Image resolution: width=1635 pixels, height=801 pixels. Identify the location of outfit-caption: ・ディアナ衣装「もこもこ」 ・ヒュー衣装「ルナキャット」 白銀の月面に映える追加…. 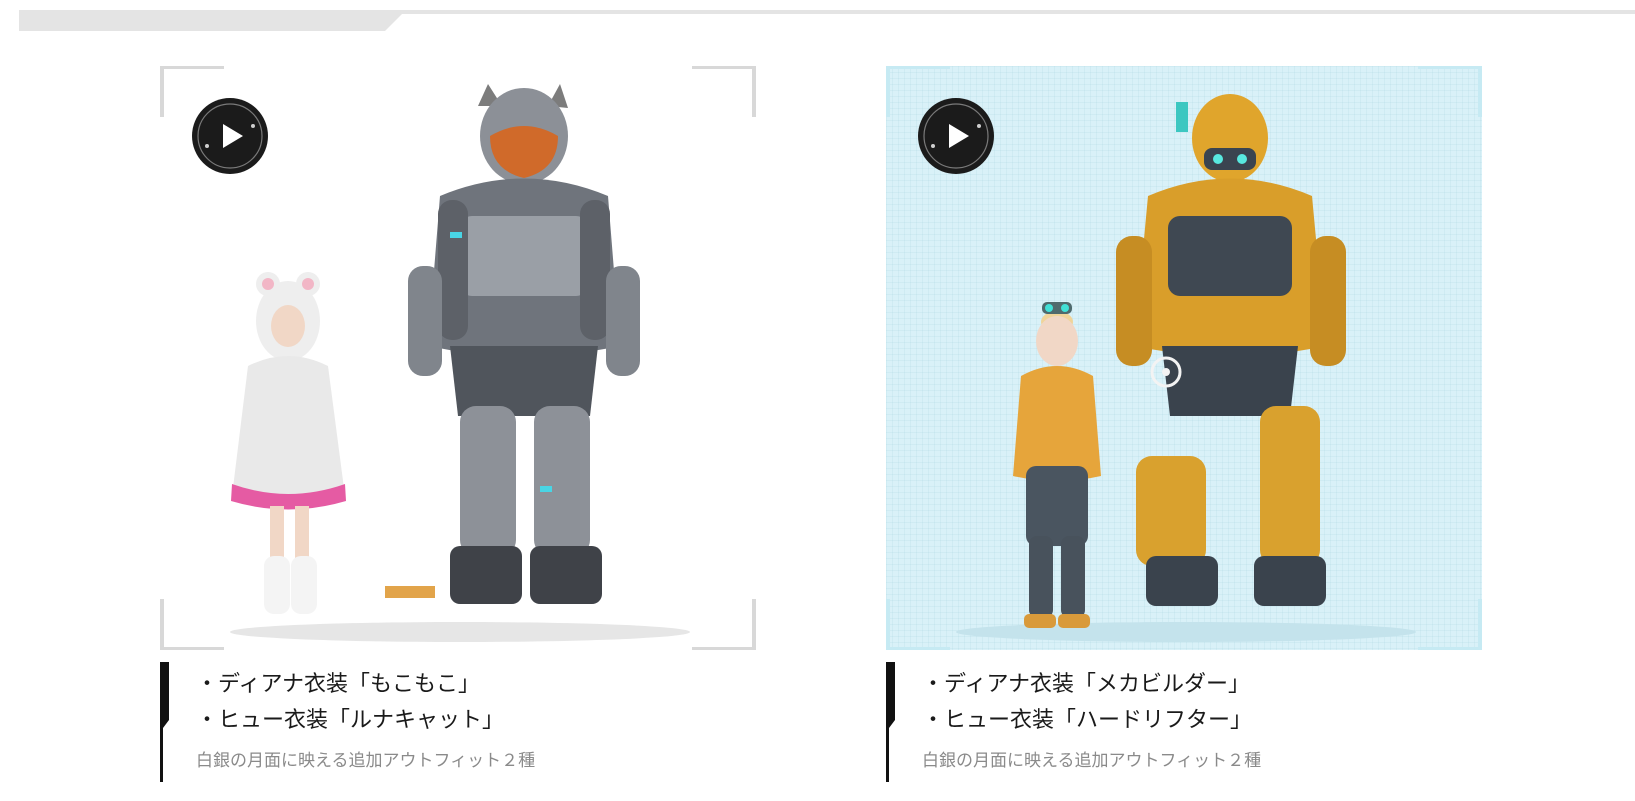
(458, 722).